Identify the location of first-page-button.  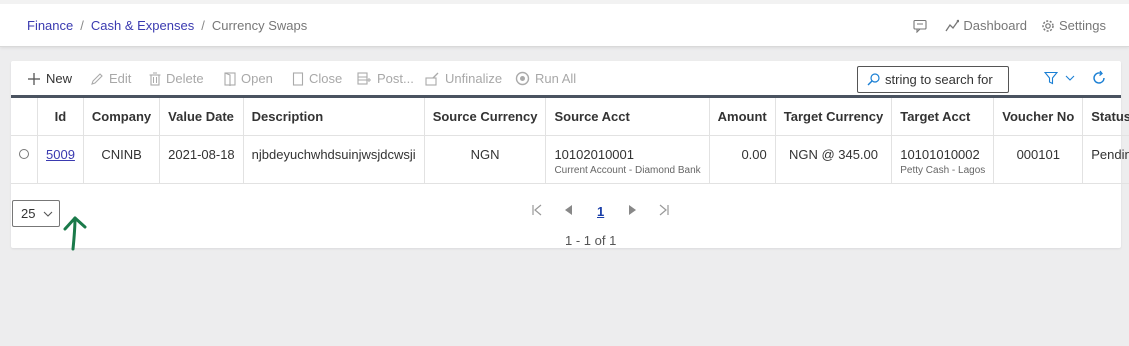
(537, 211).